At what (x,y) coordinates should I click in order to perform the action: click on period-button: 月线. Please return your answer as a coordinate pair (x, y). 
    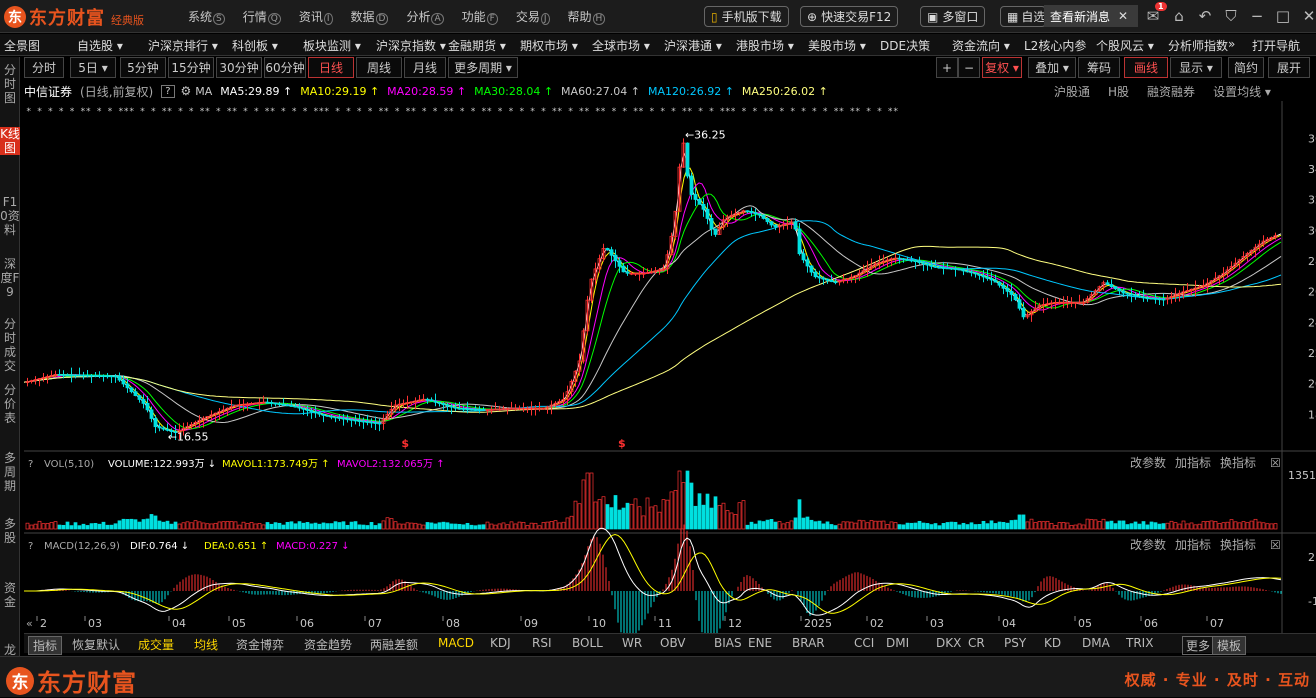
    Looking at the image, I should click on (425, 67).